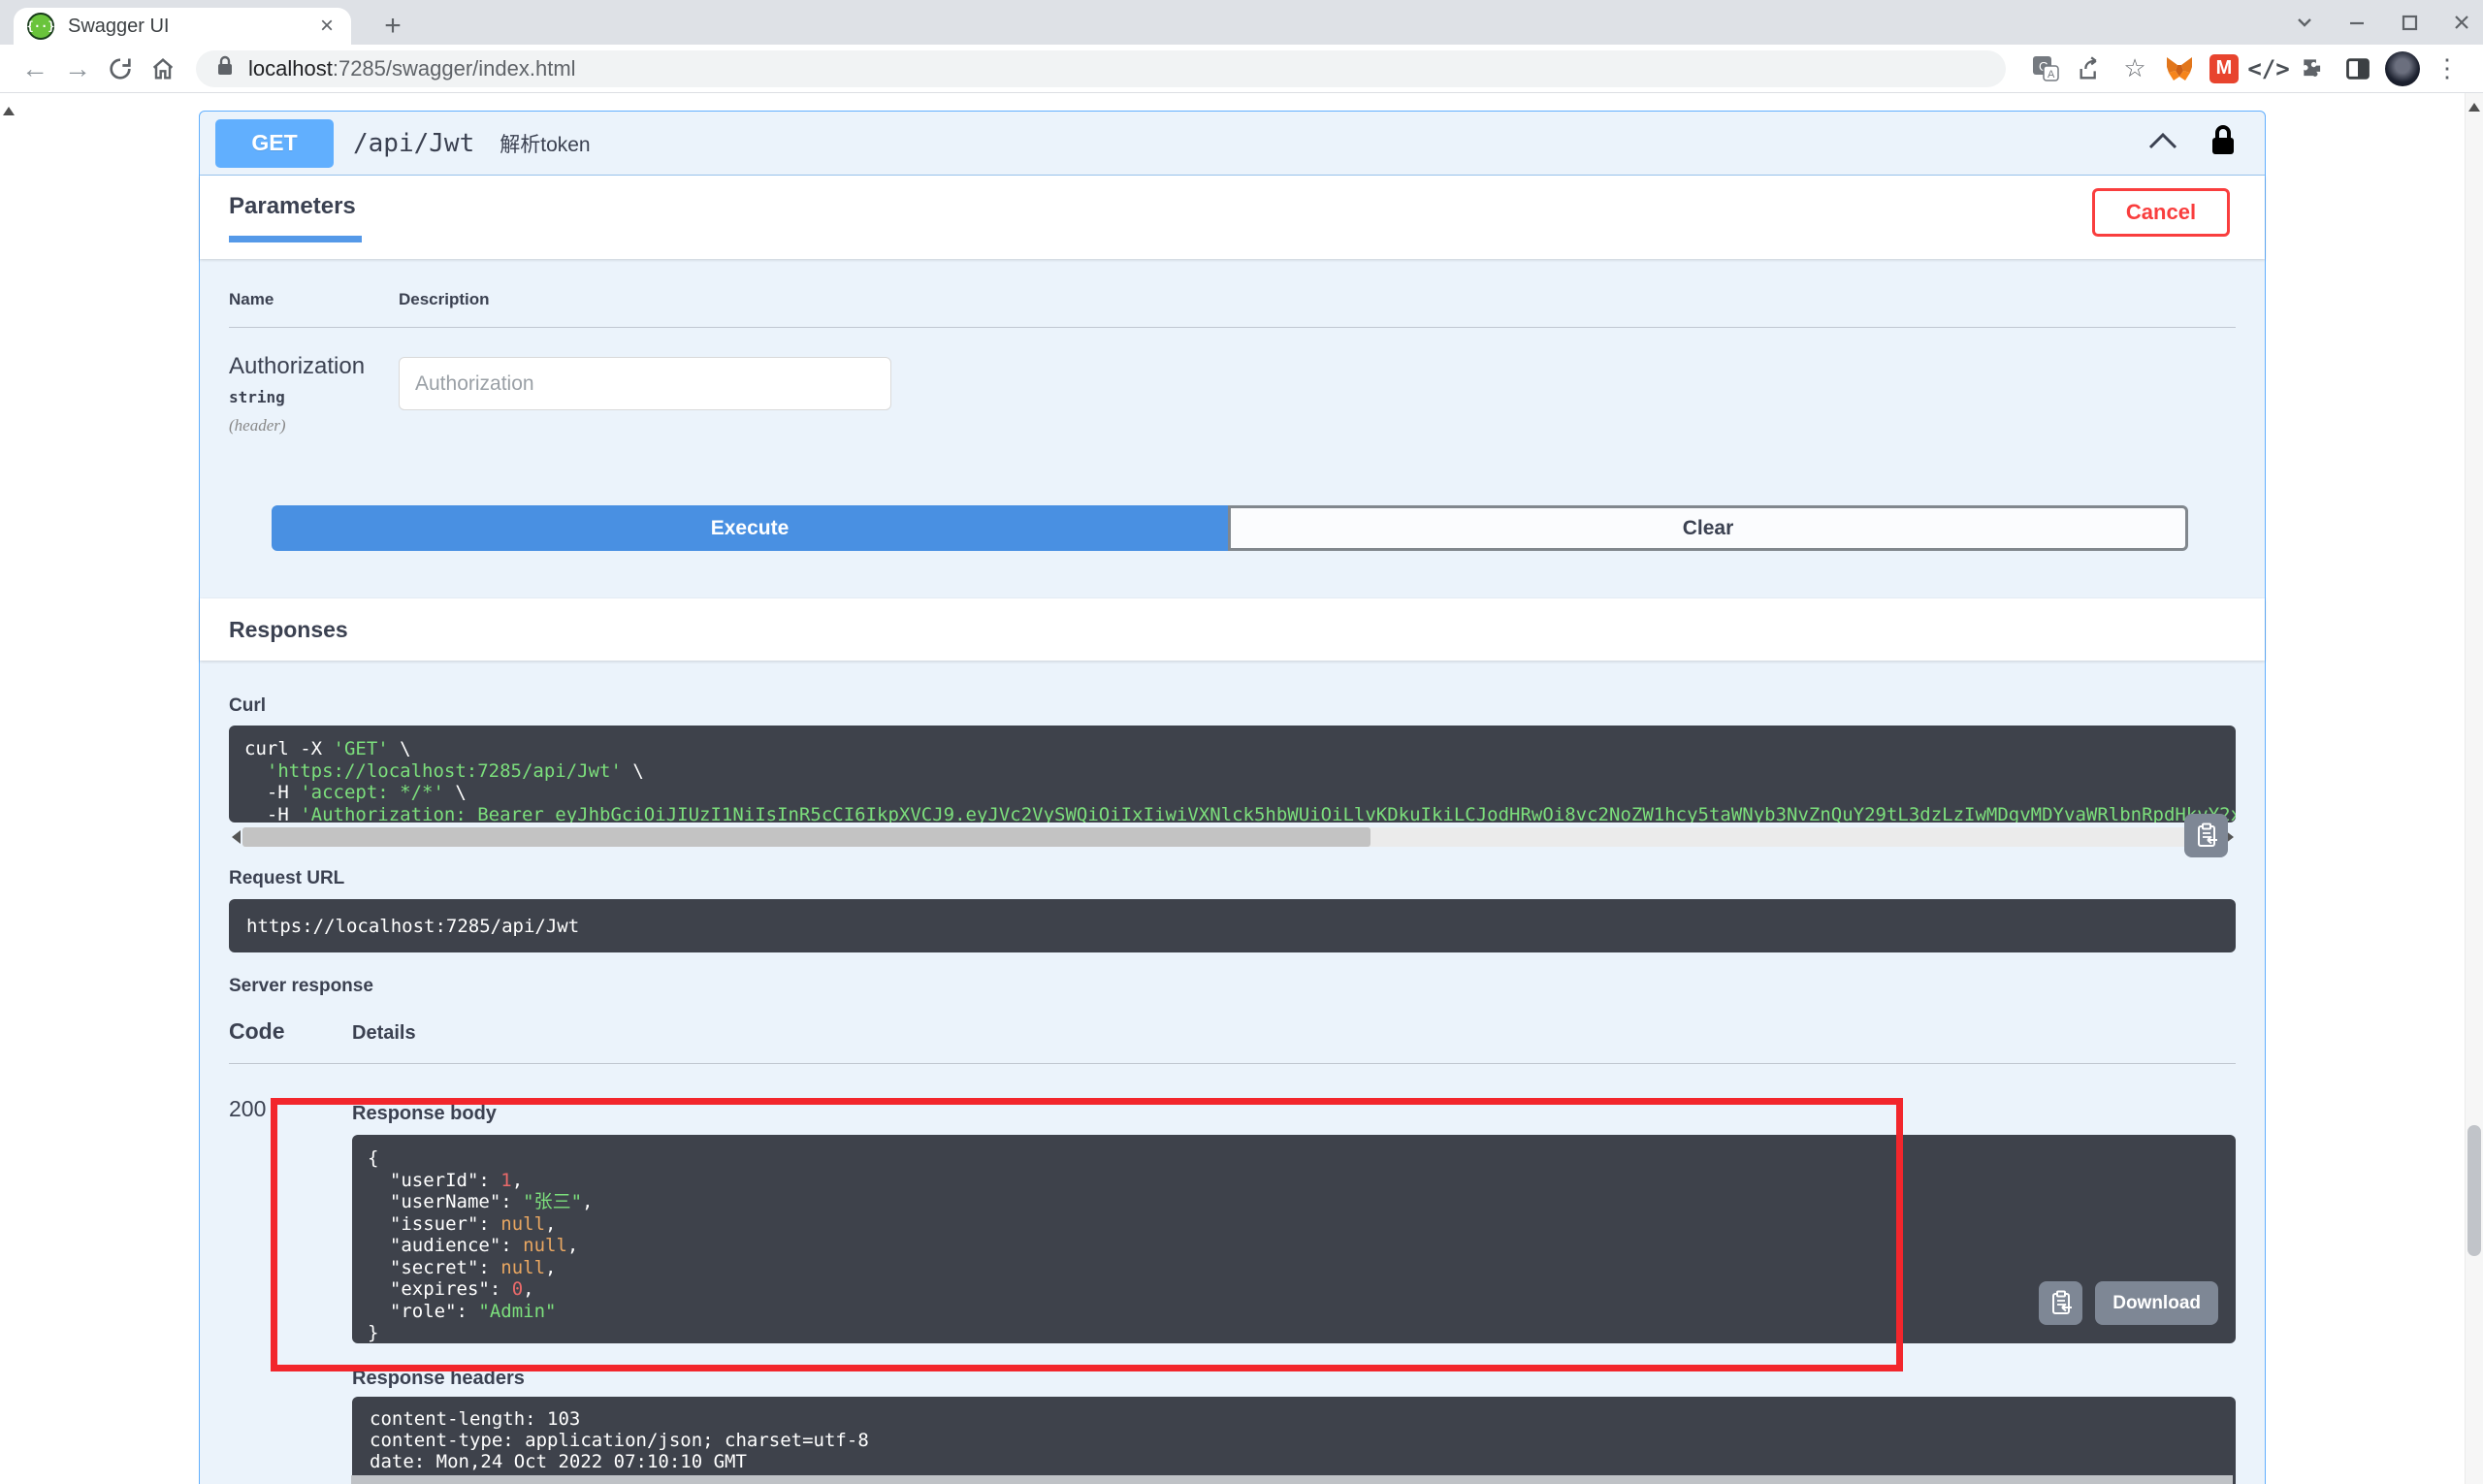  I want to click on gmail-extension-icon: M, so click(2224, 69).